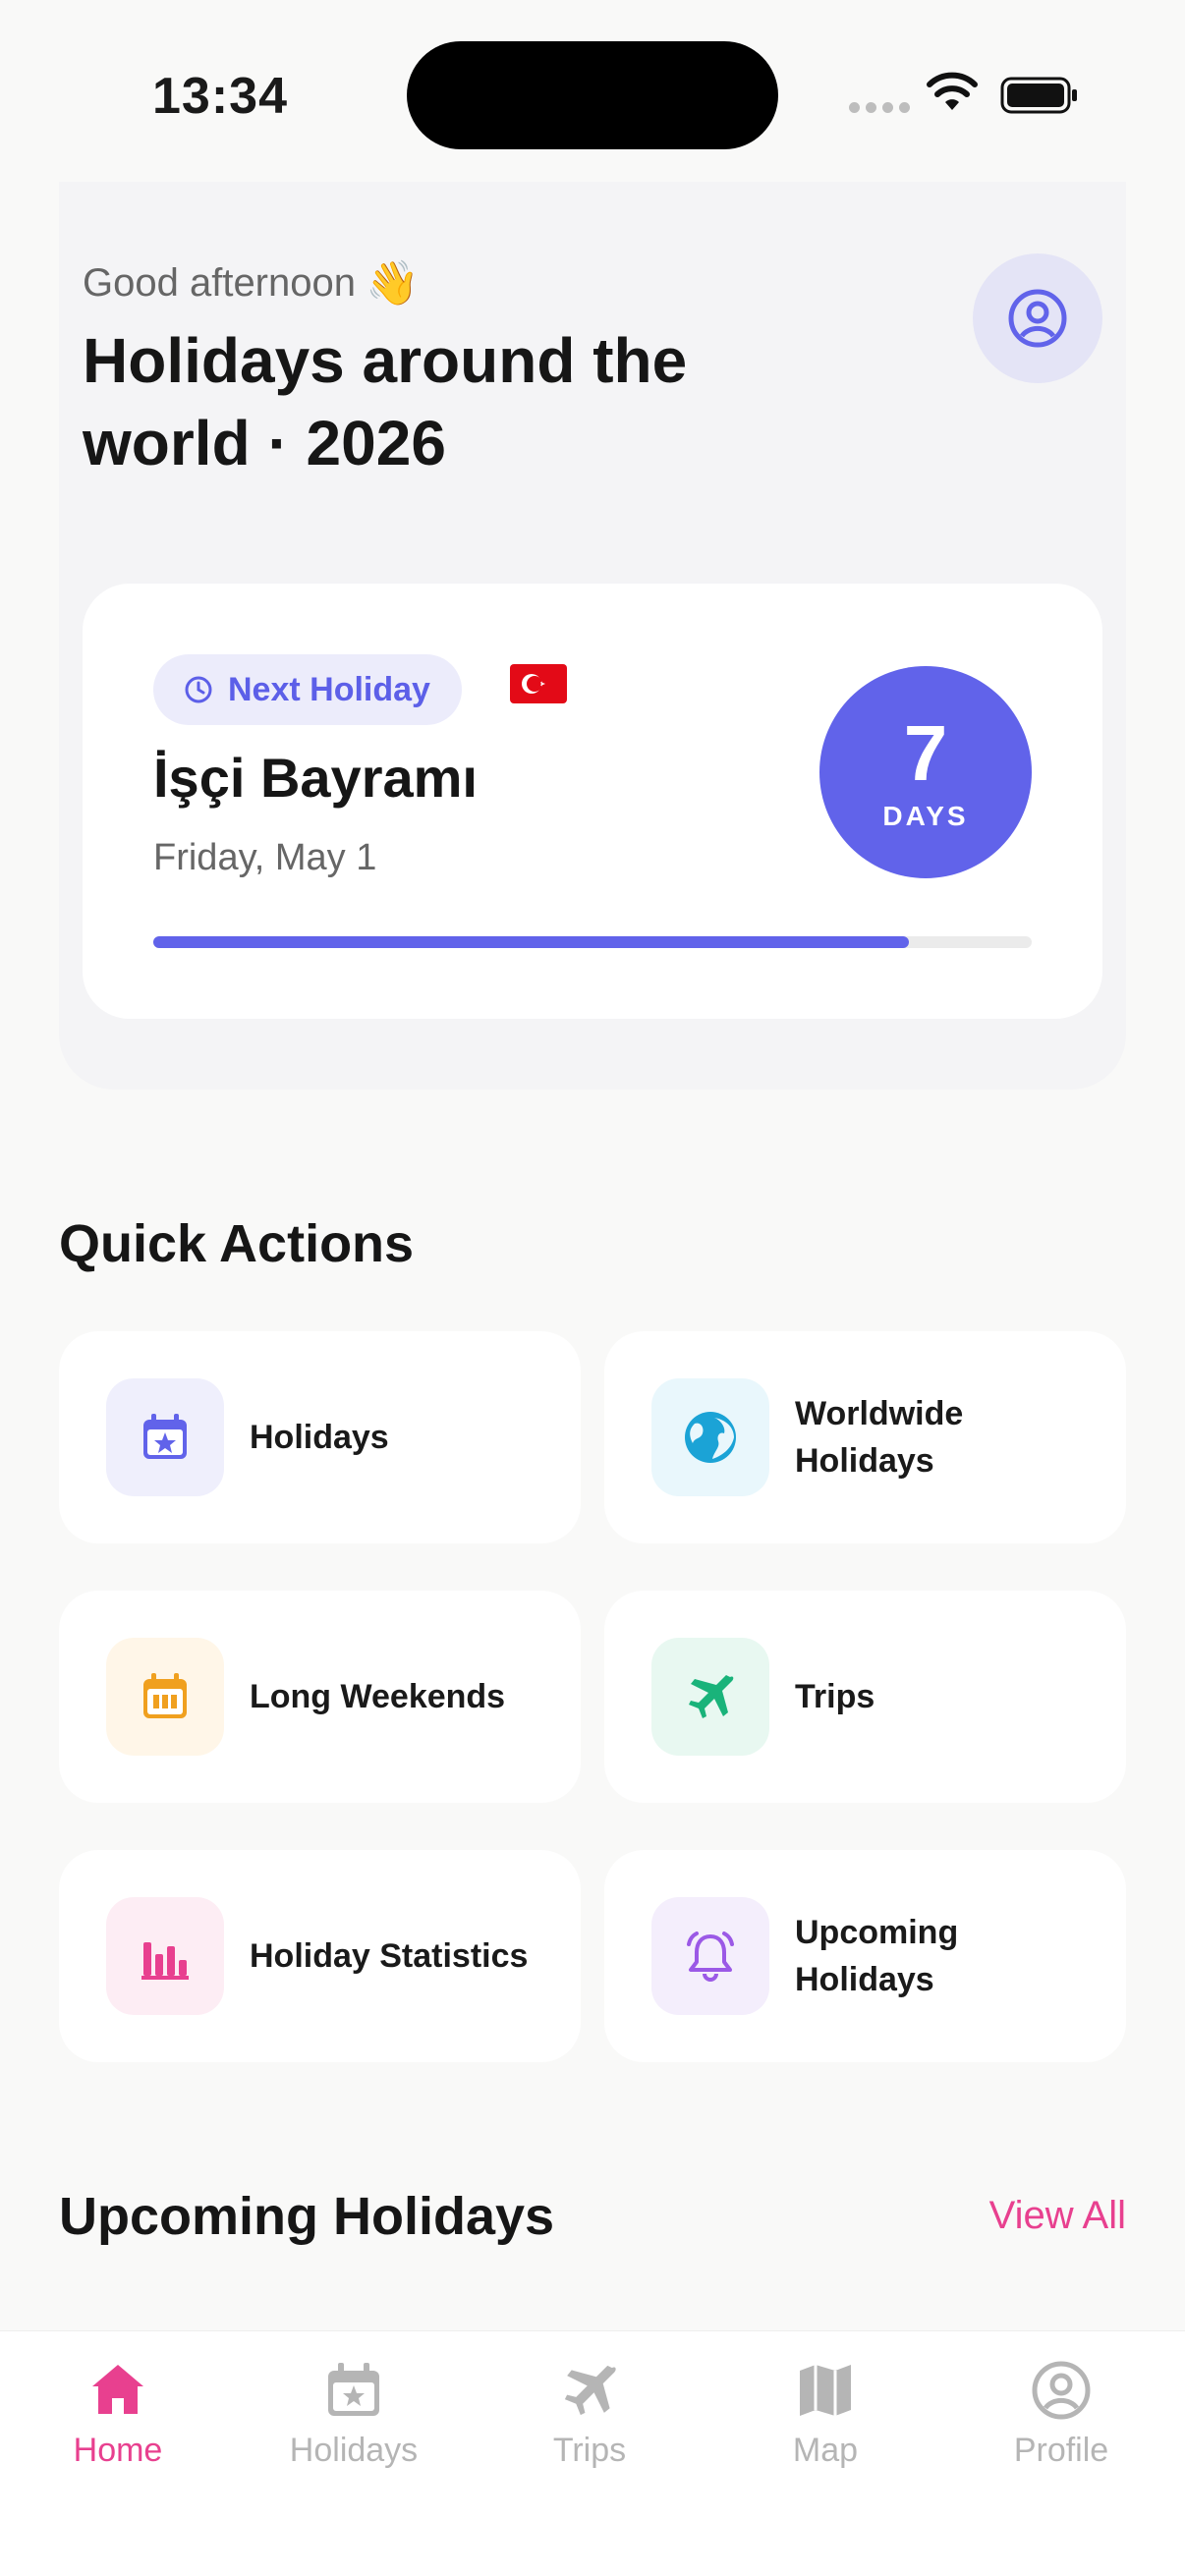  Describe the element at coordinates (877, 1956) in the screenshot. I see `quick-action-label: Upcoming Holidays` at that location.